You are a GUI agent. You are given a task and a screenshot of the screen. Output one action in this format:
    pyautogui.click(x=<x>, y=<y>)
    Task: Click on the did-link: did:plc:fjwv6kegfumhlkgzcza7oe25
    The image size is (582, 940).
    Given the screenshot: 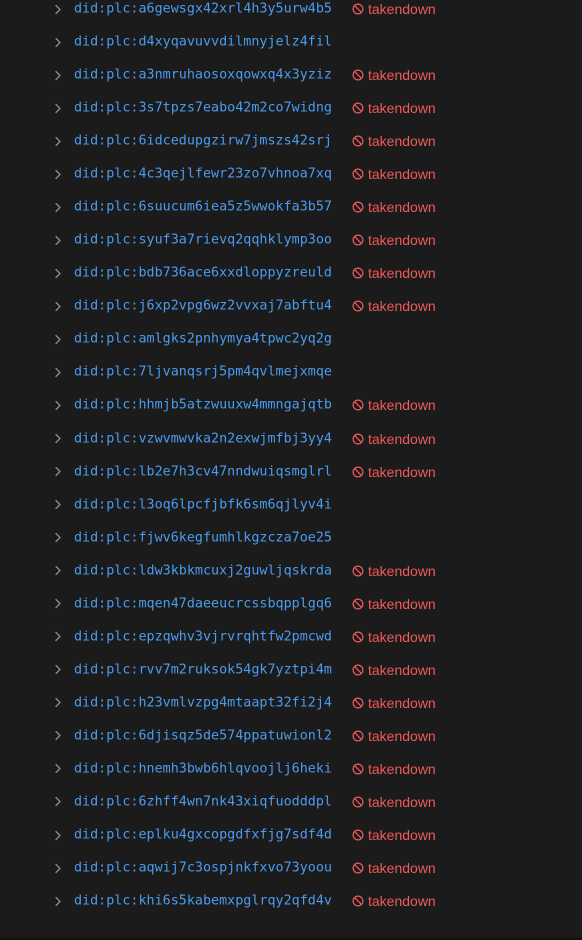 What is the action you would take?
    pyautogui.click(x=203, y=537)
    